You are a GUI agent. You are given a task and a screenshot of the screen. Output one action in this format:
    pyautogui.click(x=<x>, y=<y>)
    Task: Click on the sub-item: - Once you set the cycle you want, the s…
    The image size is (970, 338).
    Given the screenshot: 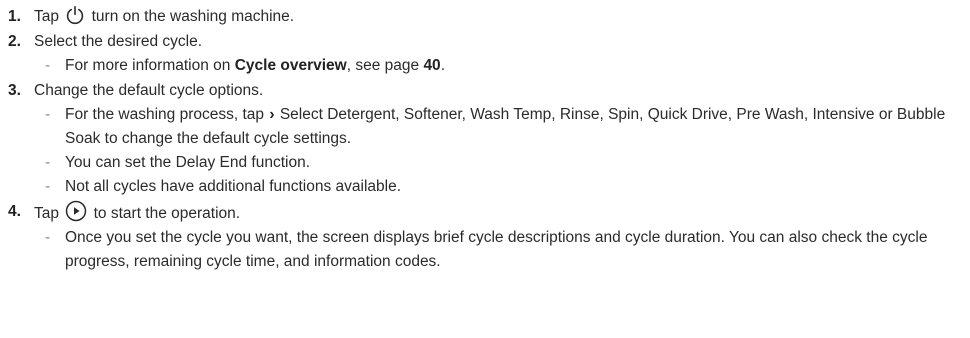 What is the action you would take?
    pyautogui.click(x=502, y=250)
    